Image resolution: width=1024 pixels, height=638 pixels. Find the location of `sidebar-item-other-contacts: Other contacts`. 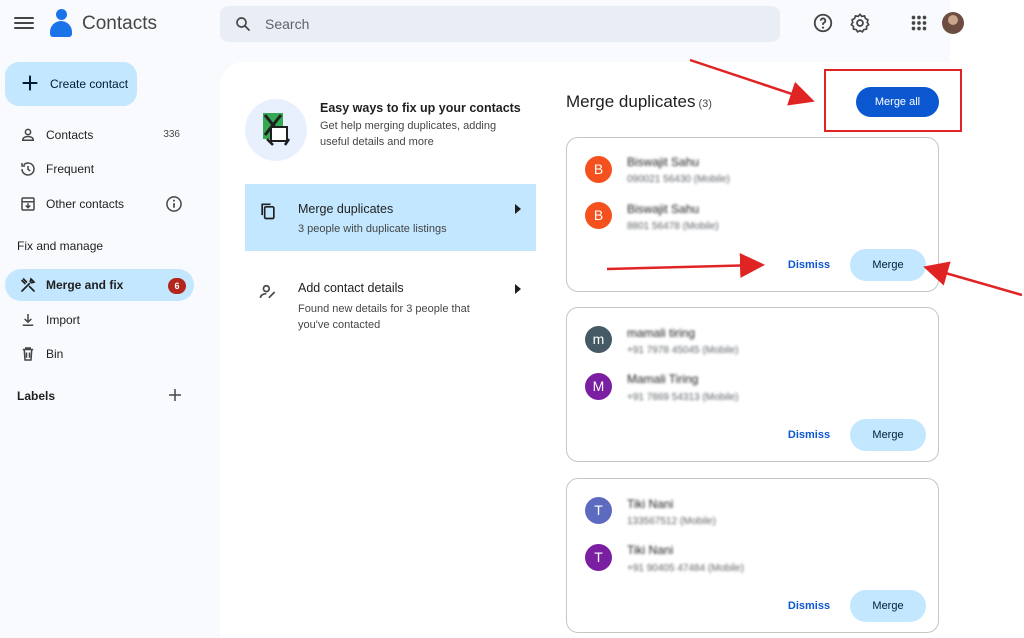

sidebar-item-other-contacts: Other contacts is located at coordinates (99, 204).